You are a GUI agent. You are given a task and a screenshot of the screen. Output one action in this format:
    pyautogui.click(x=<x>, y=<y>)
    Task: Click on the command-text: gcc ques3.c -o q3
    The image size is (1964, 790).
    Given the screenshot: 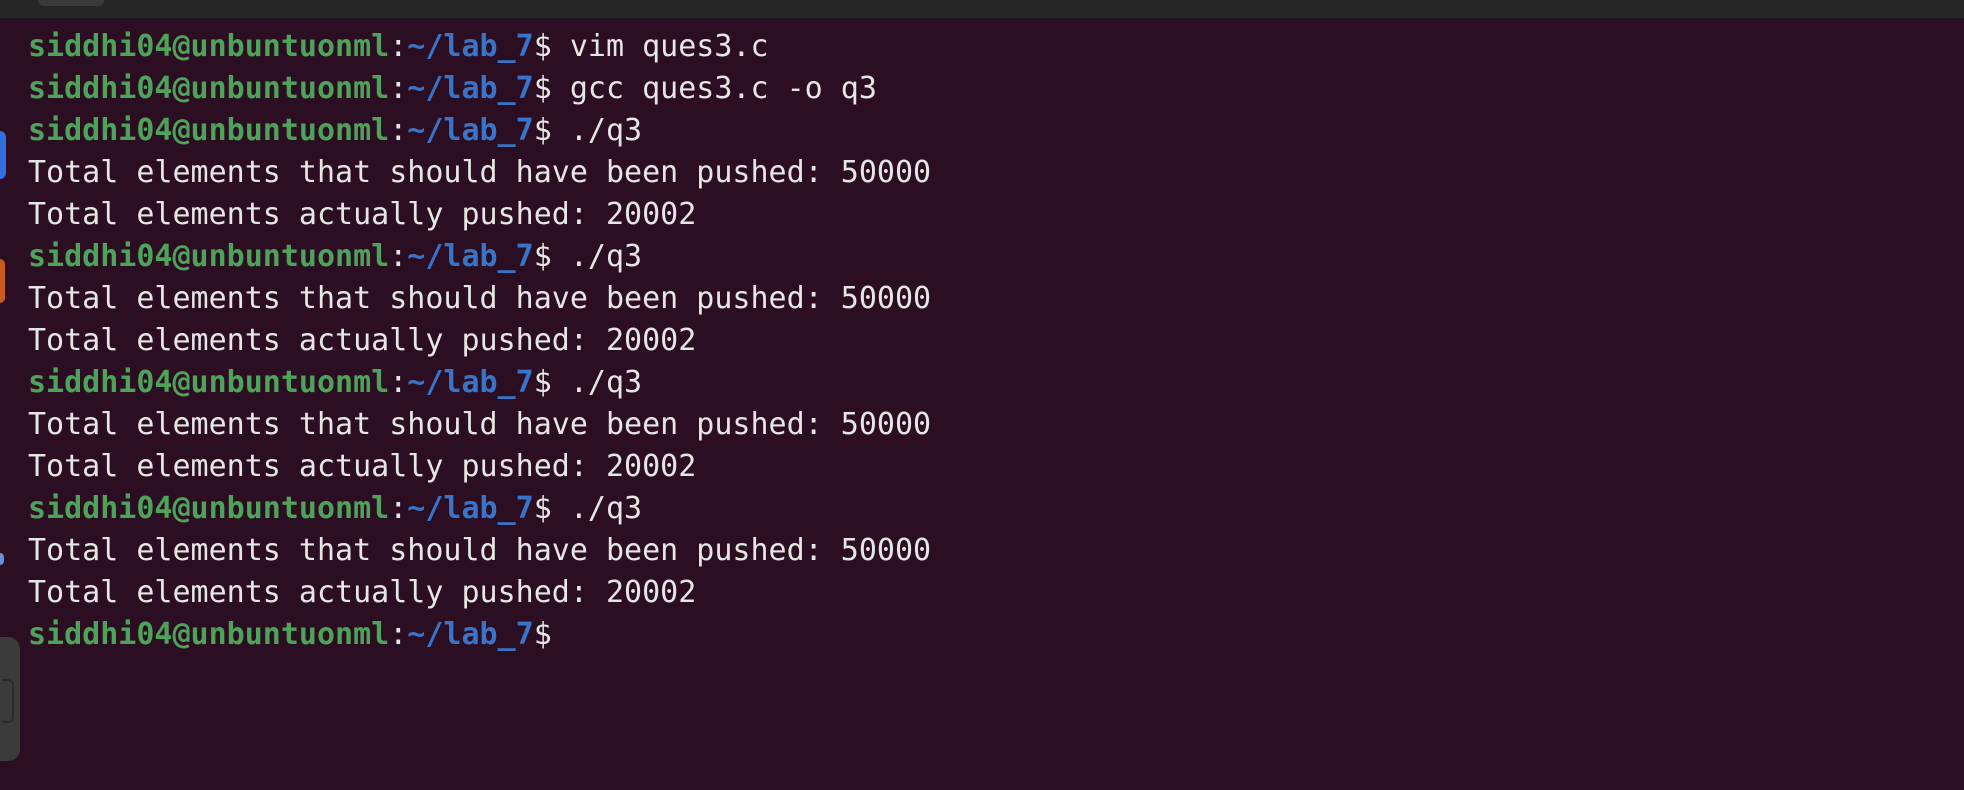 What is the action you would take?
    pyautogui.click(x=714, y=88)
    